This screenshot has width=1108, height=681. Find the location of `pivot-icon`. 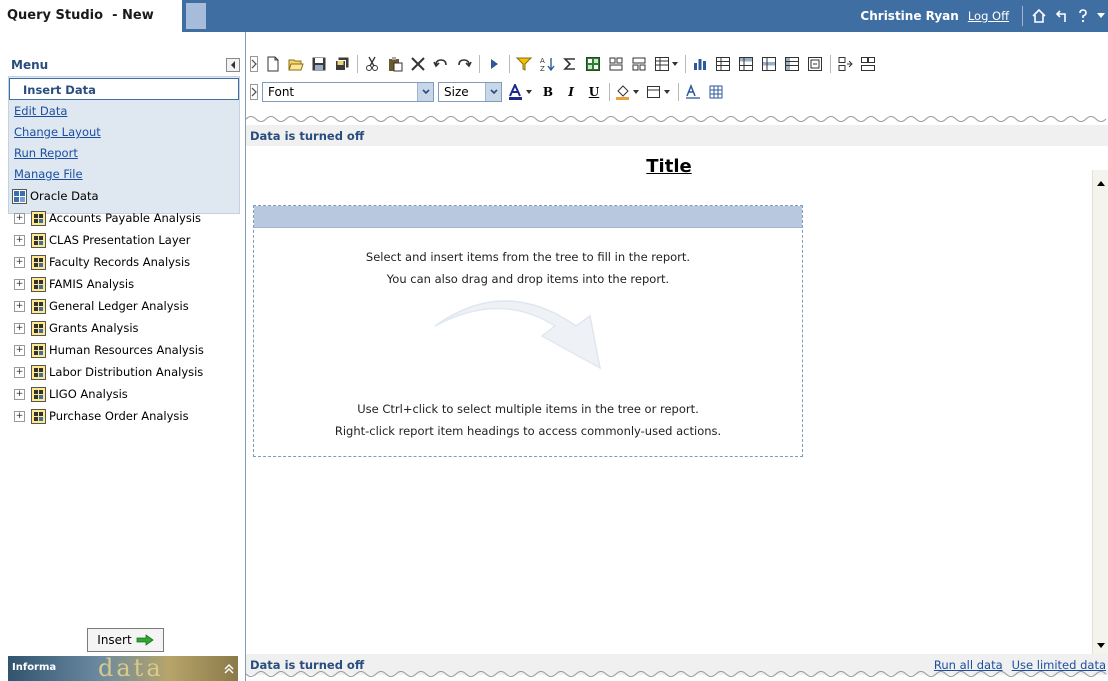

pivot-icon is located at coordinates (746, 64).